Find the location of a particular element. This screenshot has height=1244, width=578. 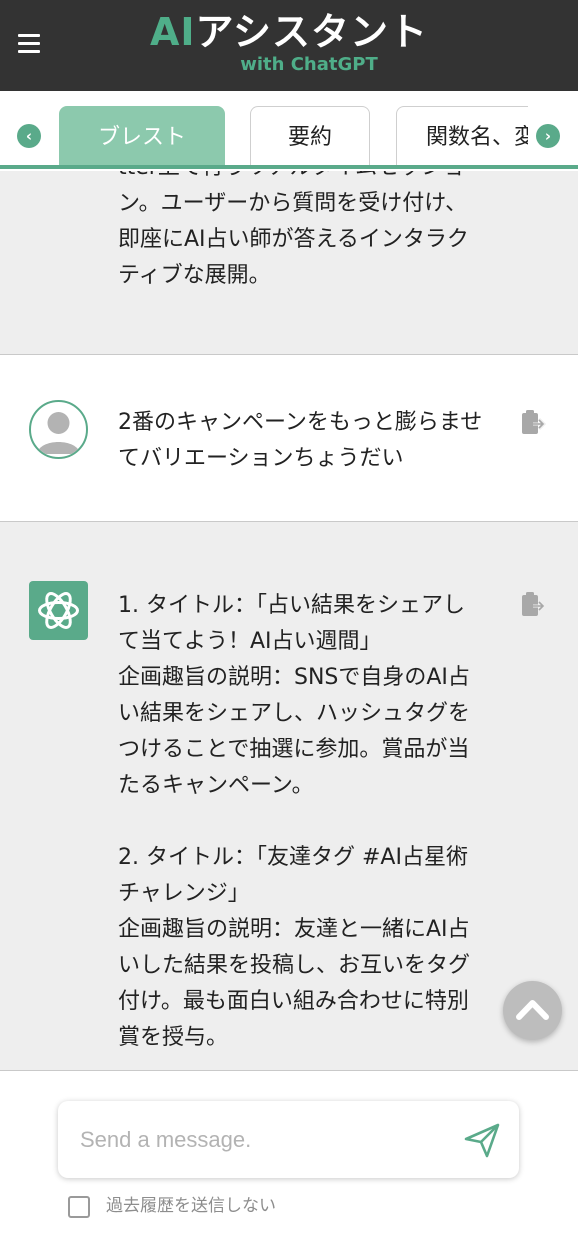

tabs-scroller: ブレスト 要約 関数名、変 is located at coordinates (293, 137).